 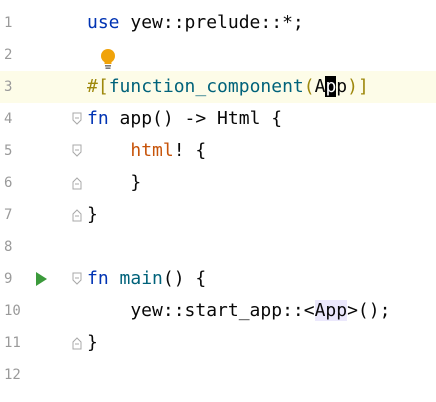 What do you see at coordinates (103, 22) in the screenshot?
I see `code-token: use` at bounding box center [103, 22].